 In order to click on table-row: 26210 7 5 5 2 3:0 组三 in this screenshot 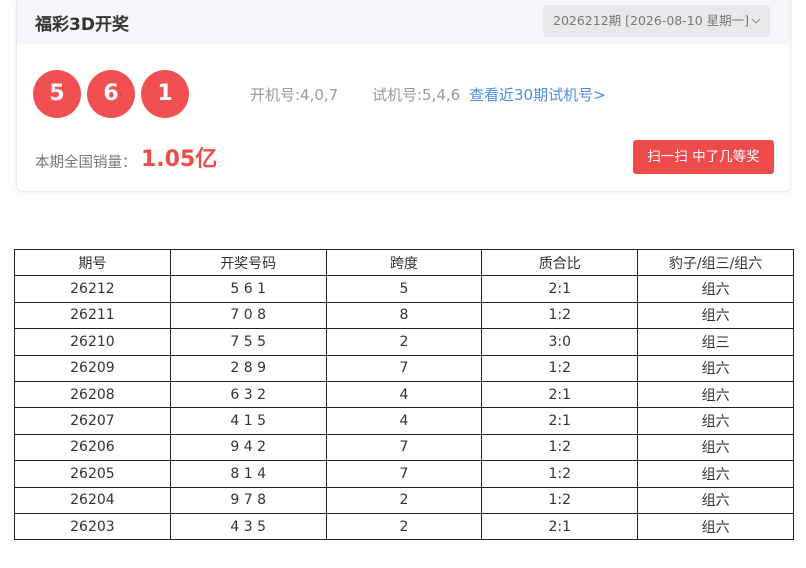, I will do `click(404, 342)`.